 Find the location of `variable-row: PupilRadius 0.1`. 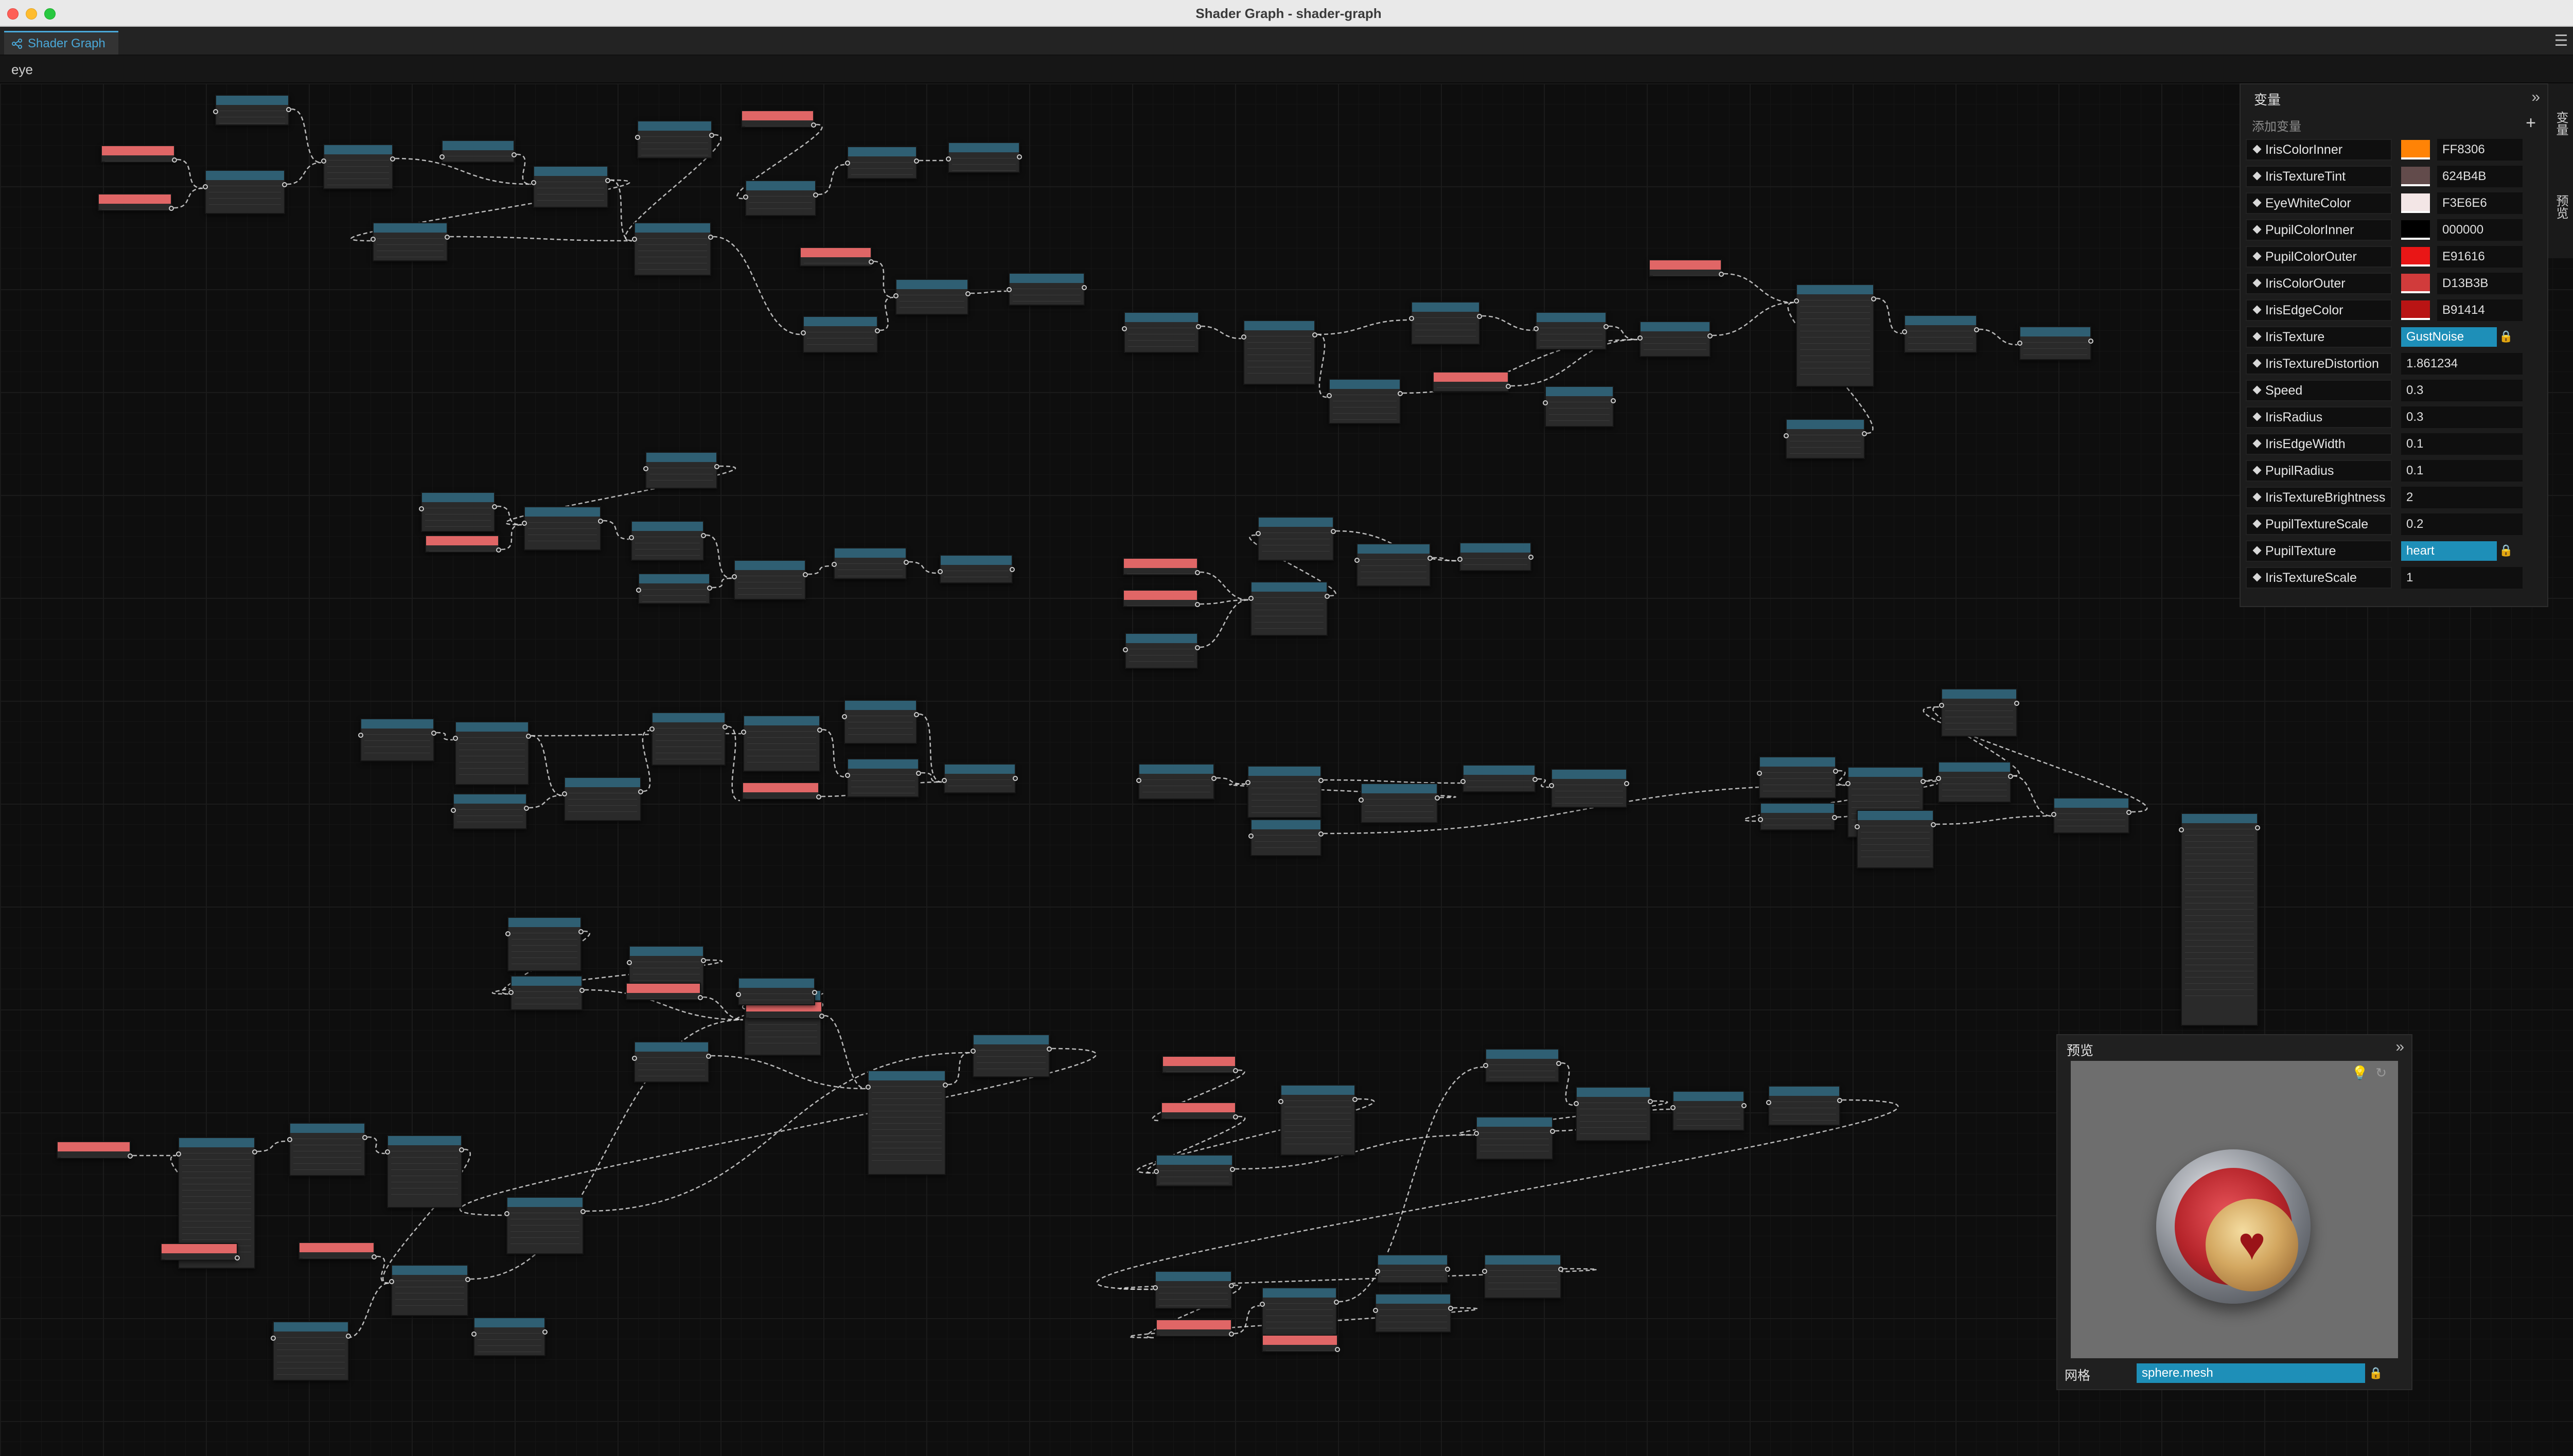

variable-row: PupilRadius 0.1 is located at coordinates (2395, 471).